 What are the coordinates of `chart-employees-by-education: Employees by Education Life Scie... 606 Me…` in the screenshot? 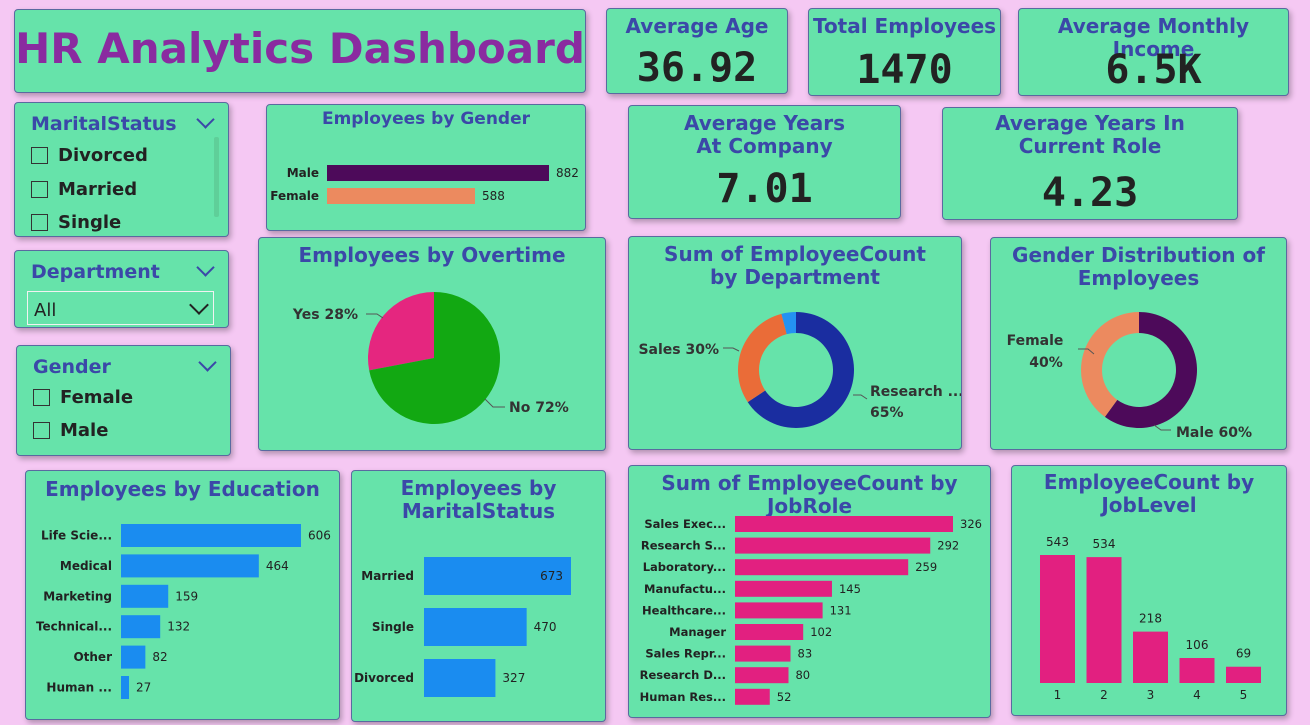 It's located at (182, 595).